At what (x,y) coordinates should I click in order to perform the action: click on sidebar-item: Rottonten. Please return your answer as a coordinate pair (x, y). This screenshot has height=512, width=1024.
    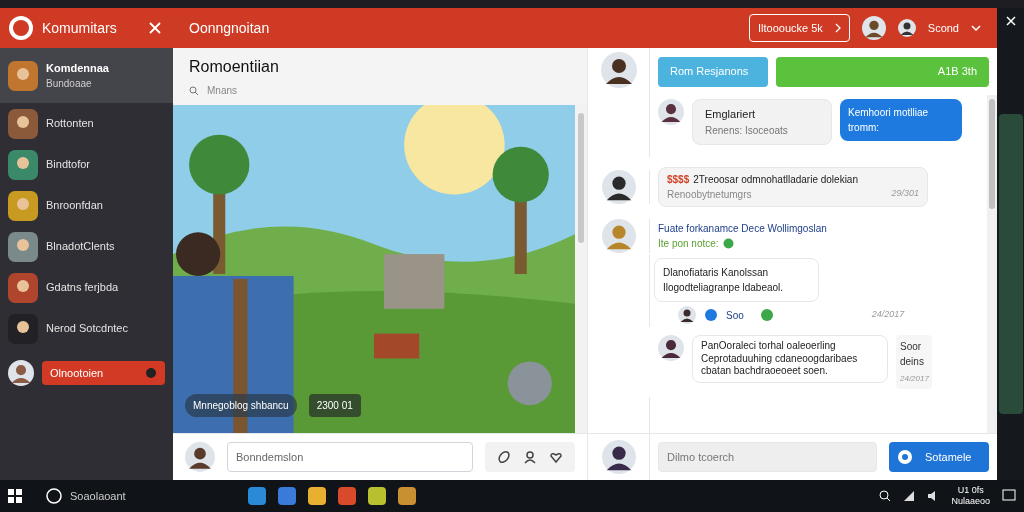
    Looking at the image, I should click on (86, 123).